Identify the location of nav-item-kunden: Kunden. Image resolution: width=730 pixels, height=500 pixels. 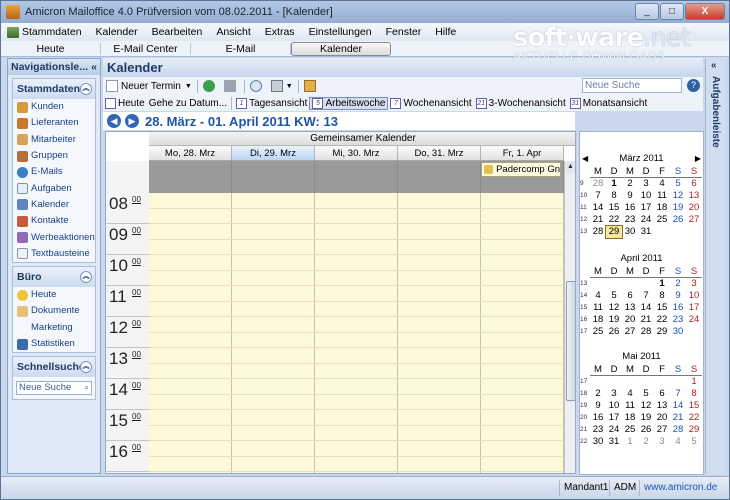
(54, 107).